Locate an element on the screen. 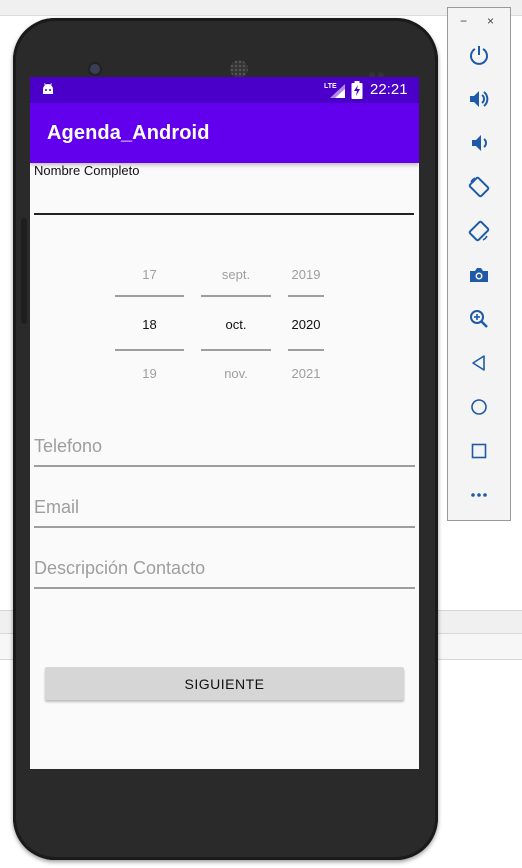 The height and width of the screenshot is (868, 522). month-selected: oct. is located at coordinates (236, 324).